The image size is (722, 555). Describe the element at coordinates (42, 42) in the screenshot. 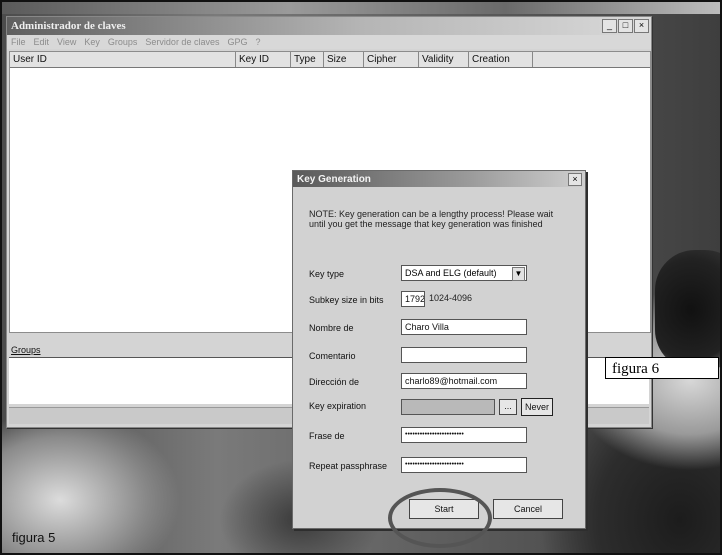

I see `menu-edit: Edit` at that location.